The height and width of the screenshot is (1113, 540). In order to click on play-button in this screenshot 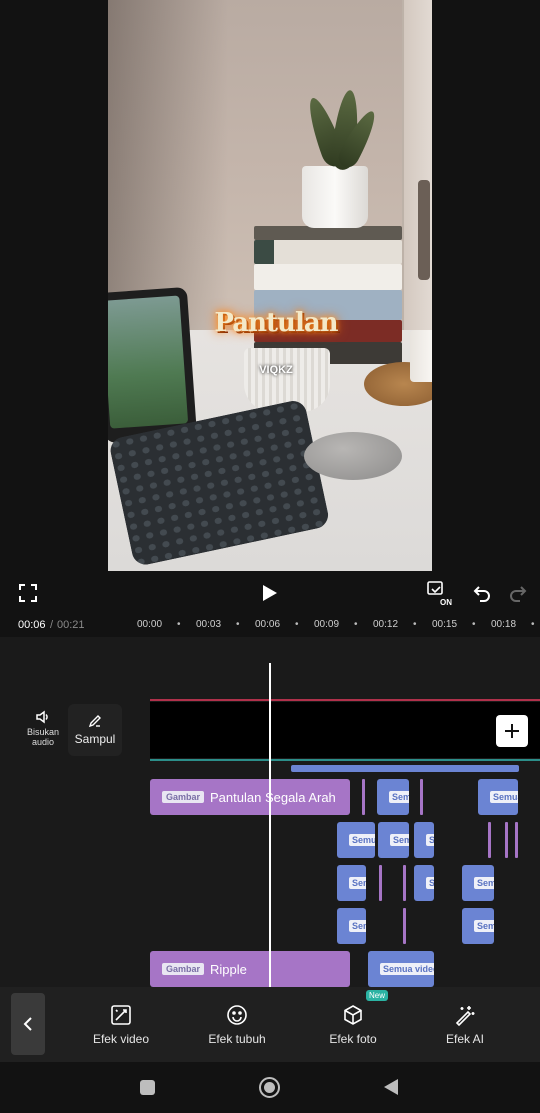, I will do `click(270, 593)`.